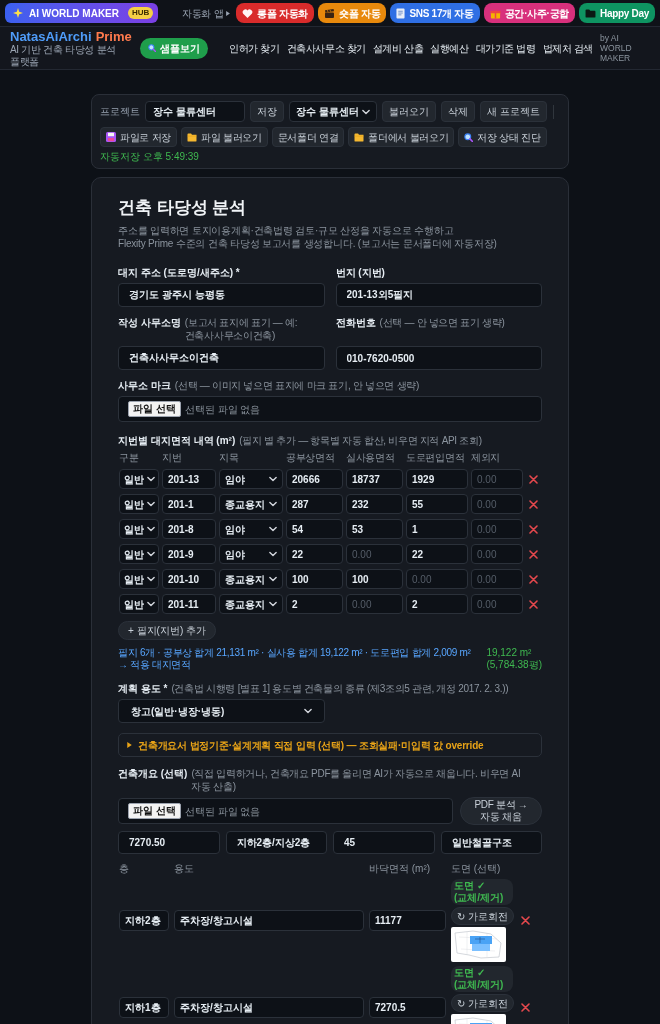  Describe the element at coordinates (314, 504) in the screenshot. I see `area-field: 287` at that location.